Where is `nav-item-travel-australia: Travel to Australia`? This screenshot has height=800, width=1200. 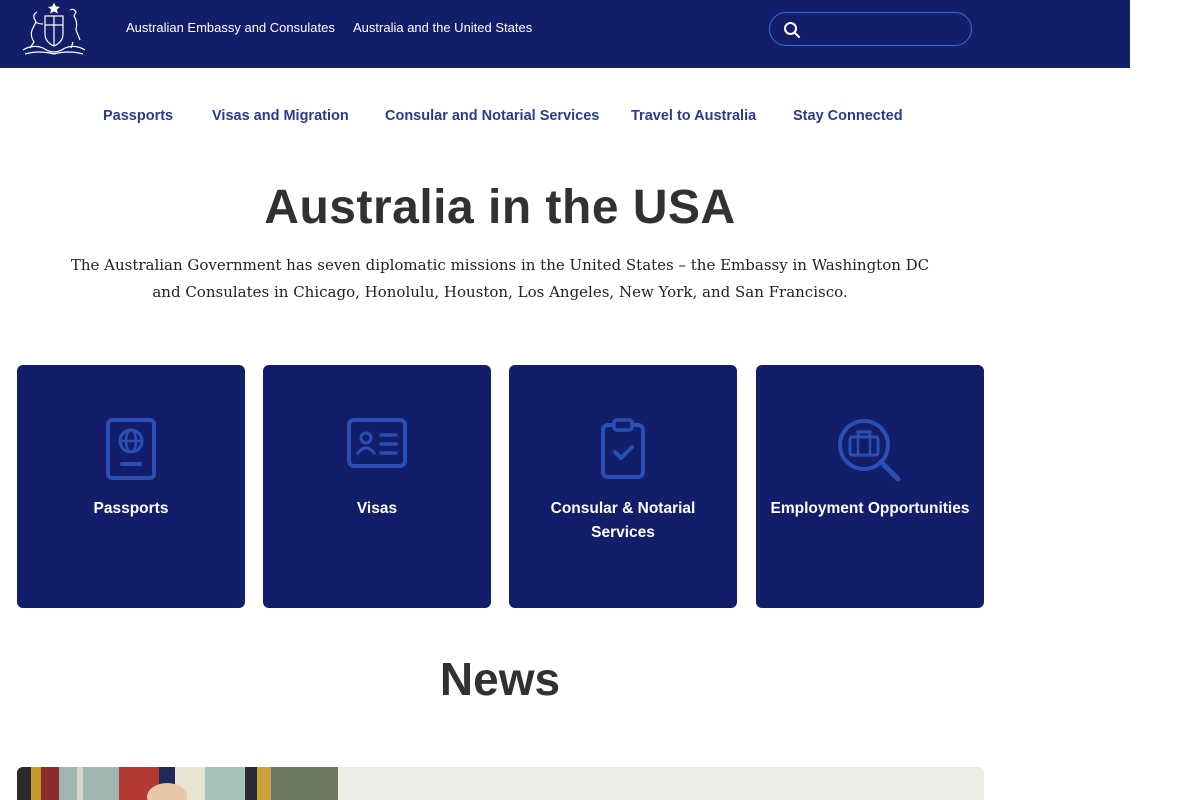
nav-item-travel-australia: Travel to Australia is located at coordinates (693, 116).